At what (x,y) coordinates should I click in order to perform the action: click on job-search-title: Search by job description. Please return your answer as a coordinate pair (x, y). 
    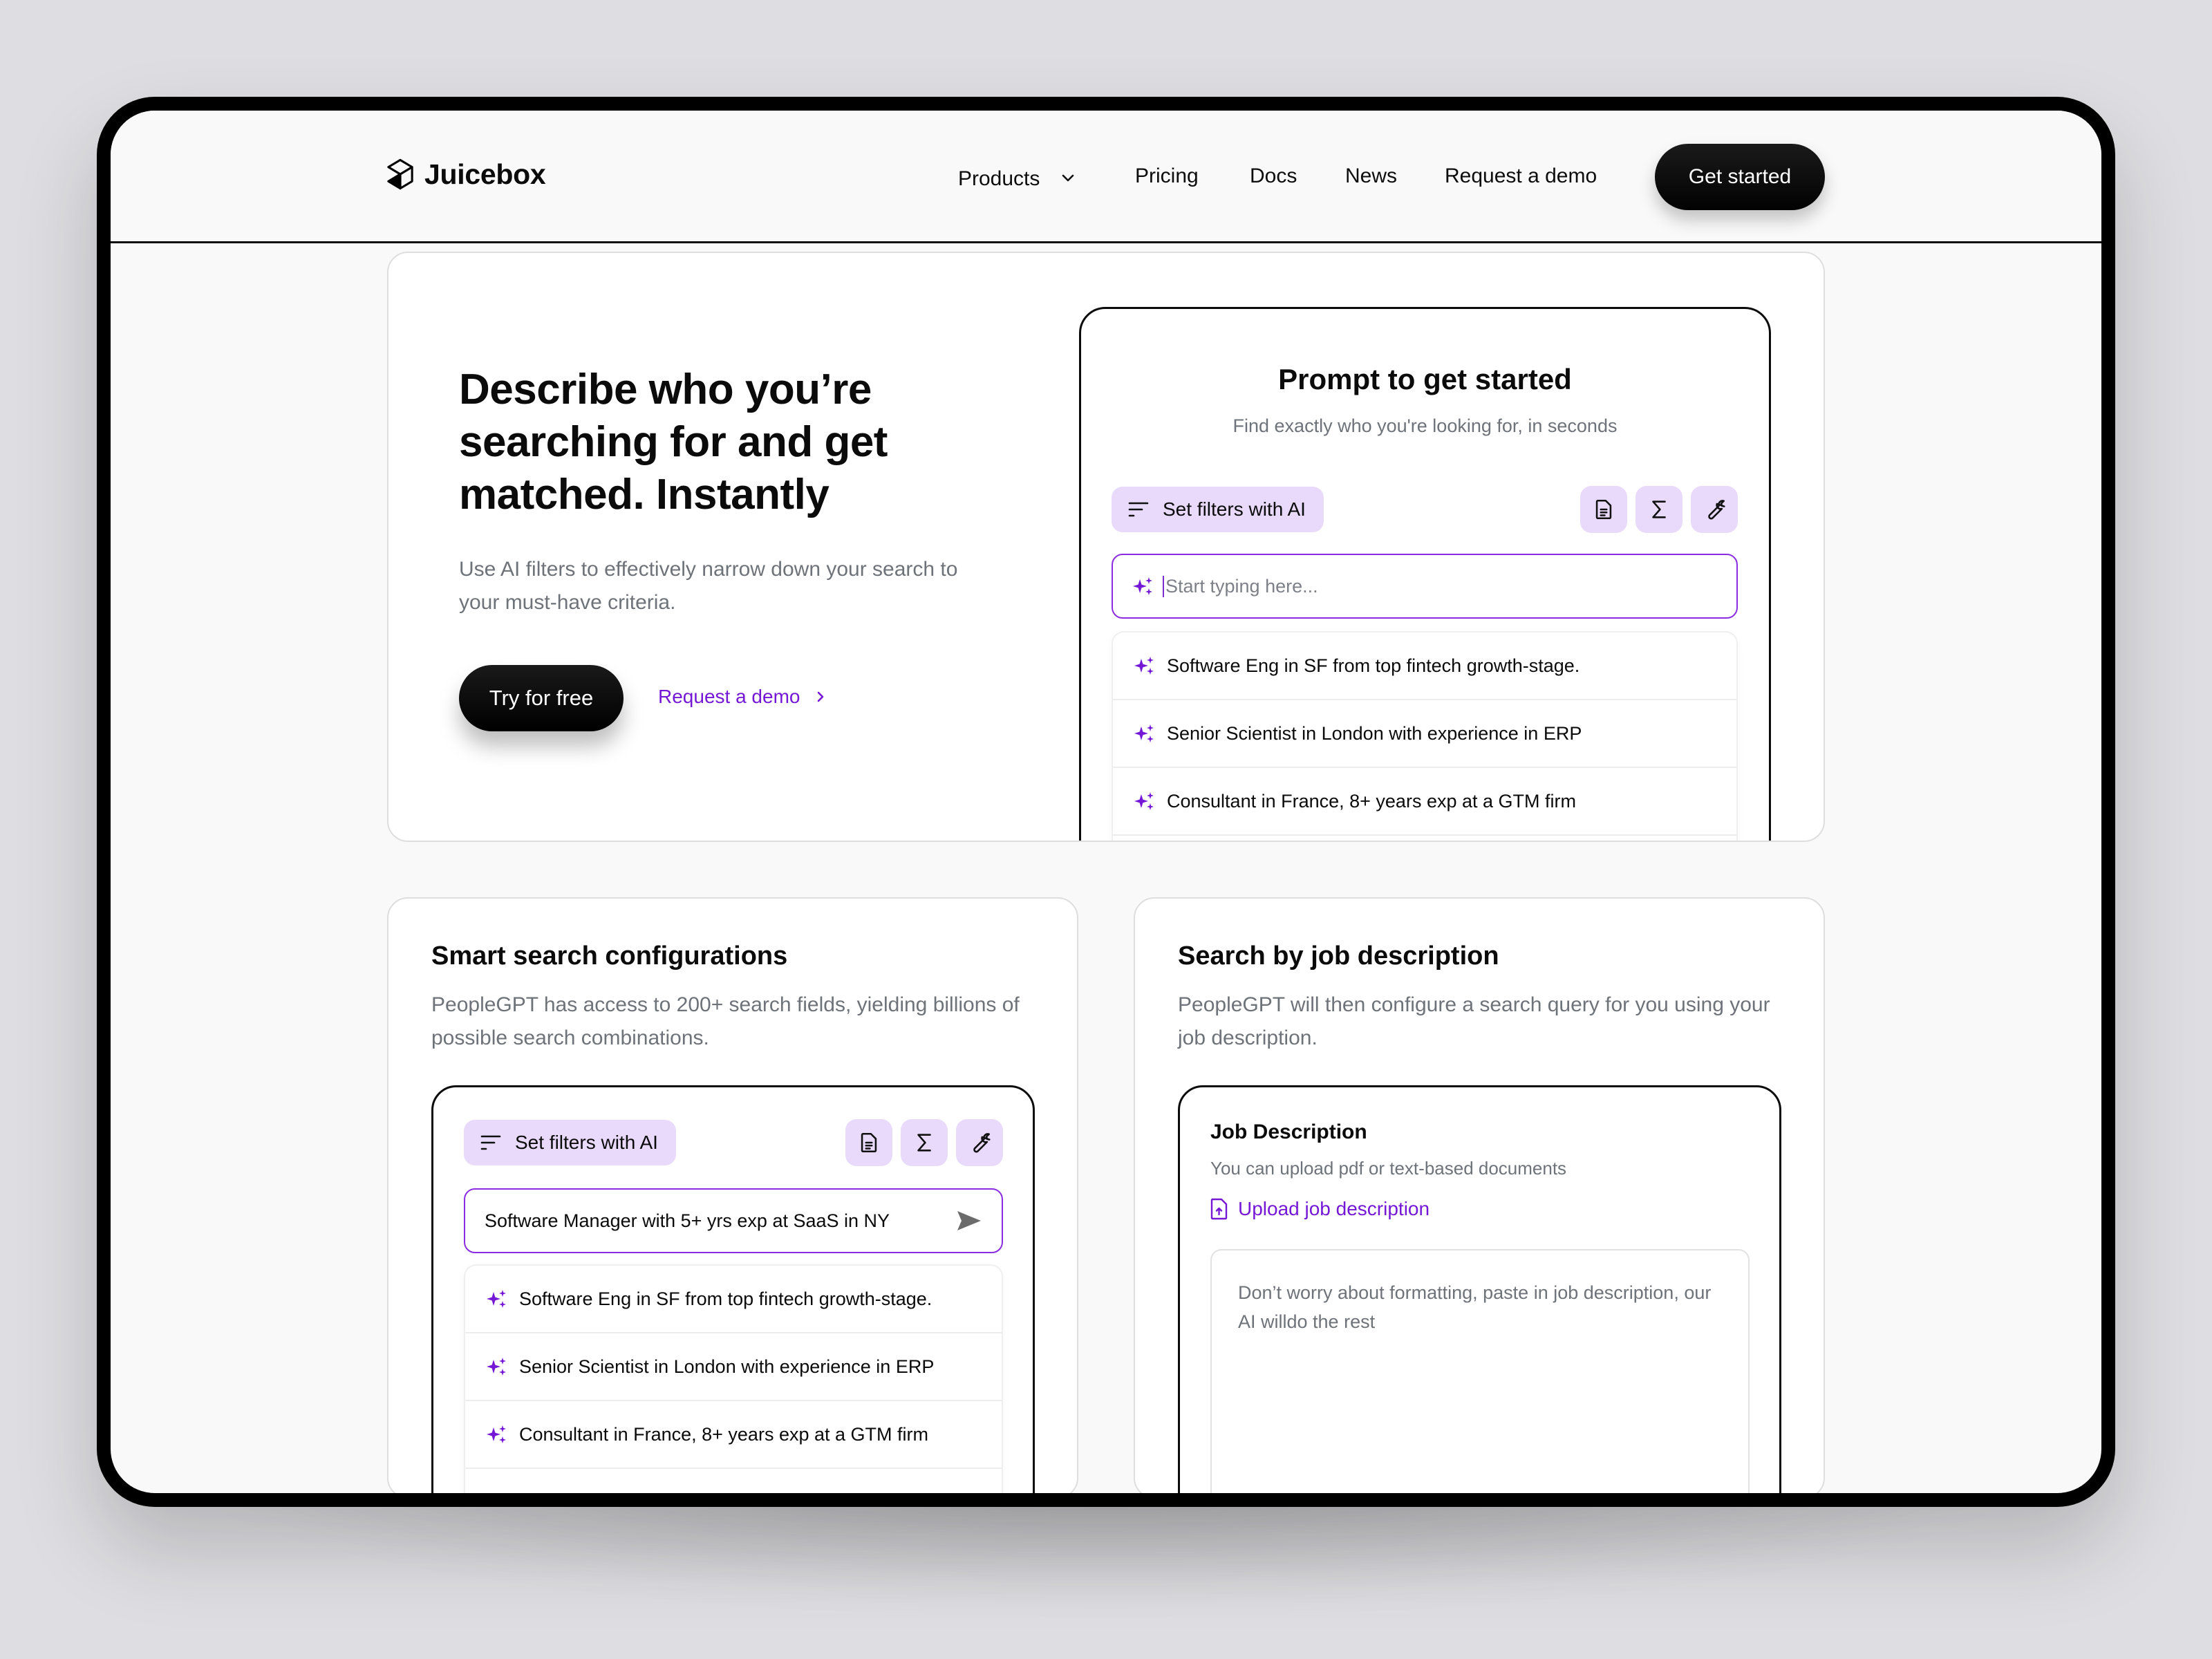
    Looking at the image, I should click on (1338, 956).